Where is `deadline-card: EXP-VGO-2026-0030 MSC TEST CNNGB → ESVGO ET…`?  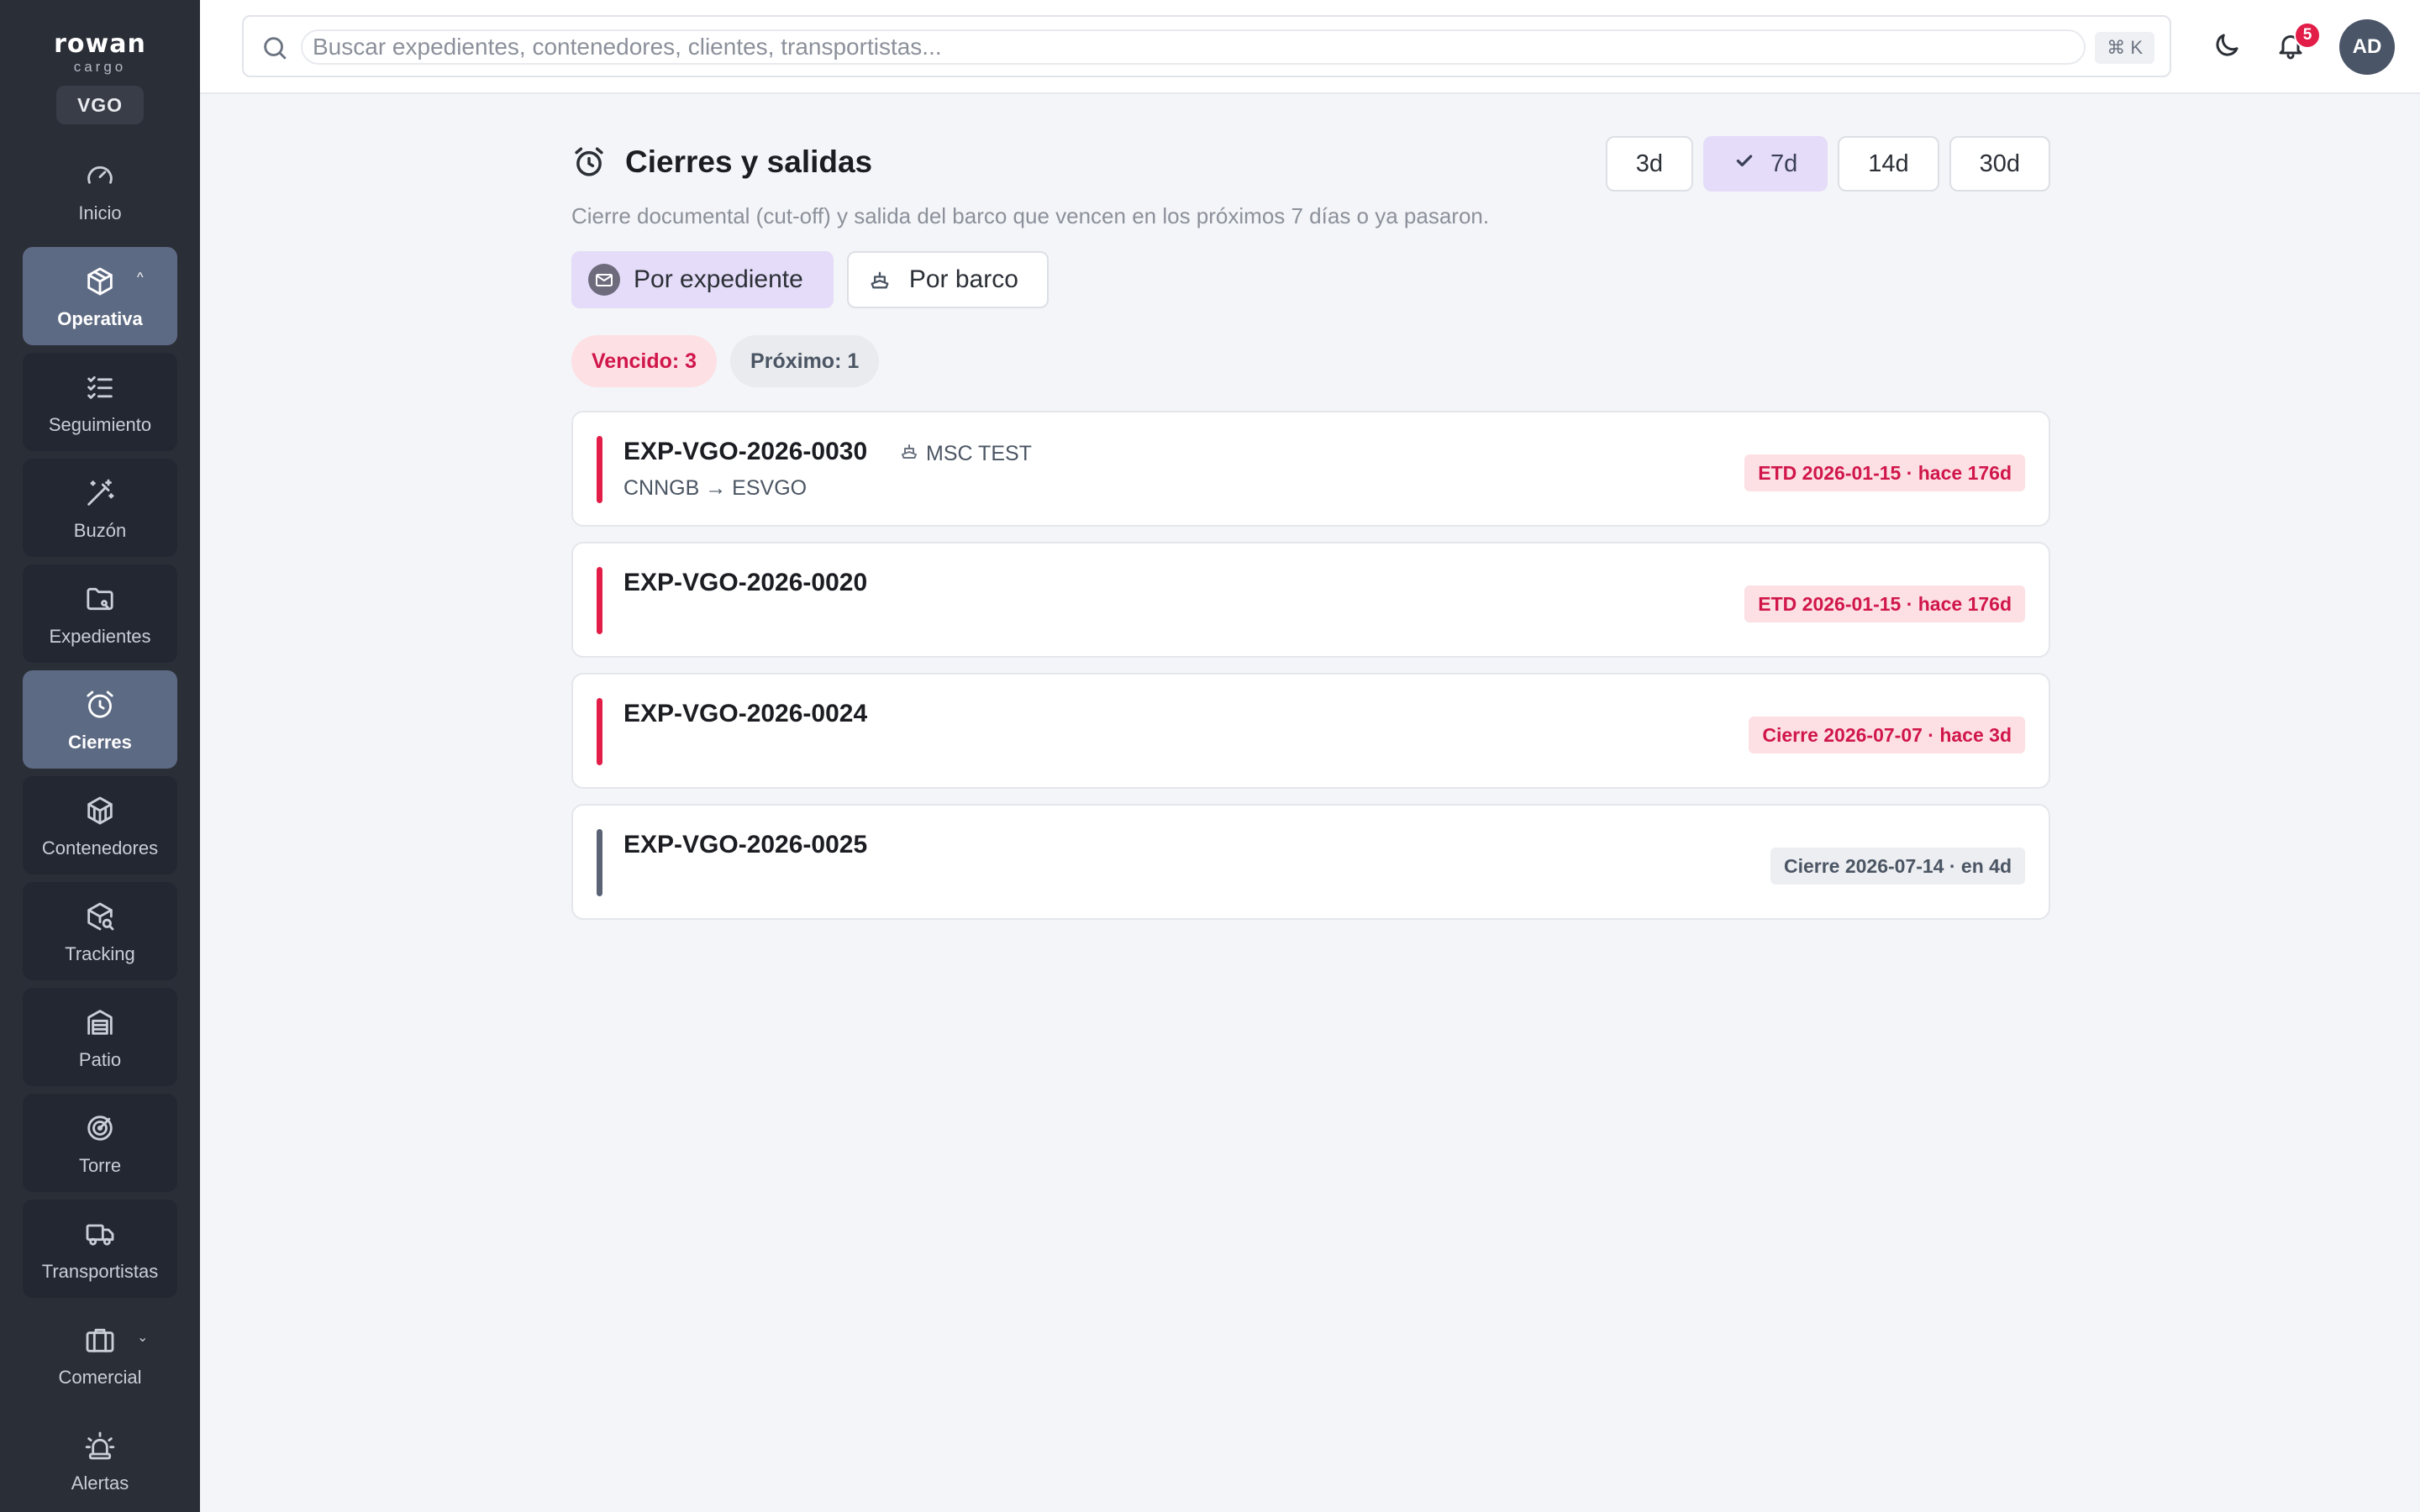 deadline-card: EXP-VGO-2026-0030 MSC TEST CNNGB → ESVGO ET… is located at coordinates (1311, 469).